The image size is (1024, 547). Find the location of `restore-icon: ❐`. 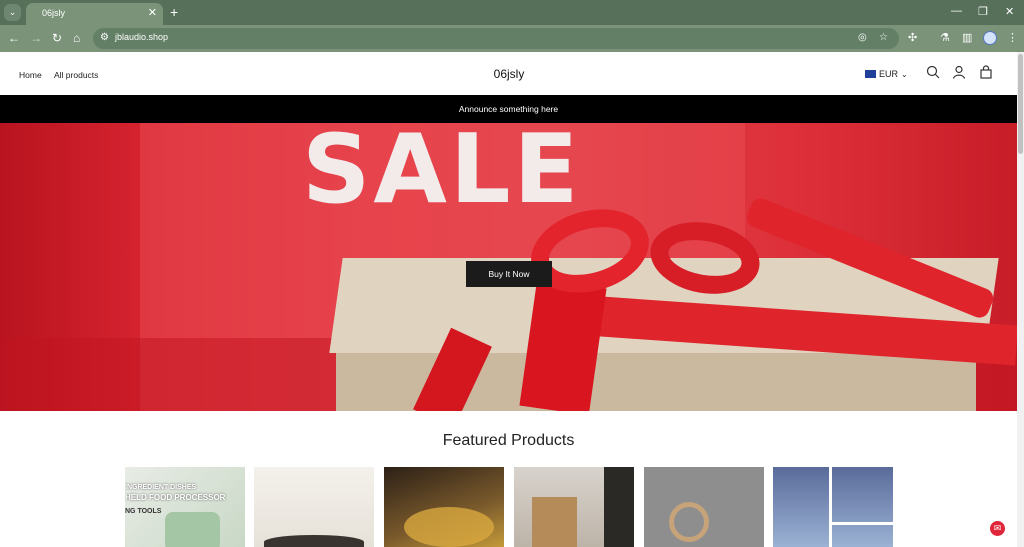

restore-icon: ❐ is located at coordinates (983, 11).